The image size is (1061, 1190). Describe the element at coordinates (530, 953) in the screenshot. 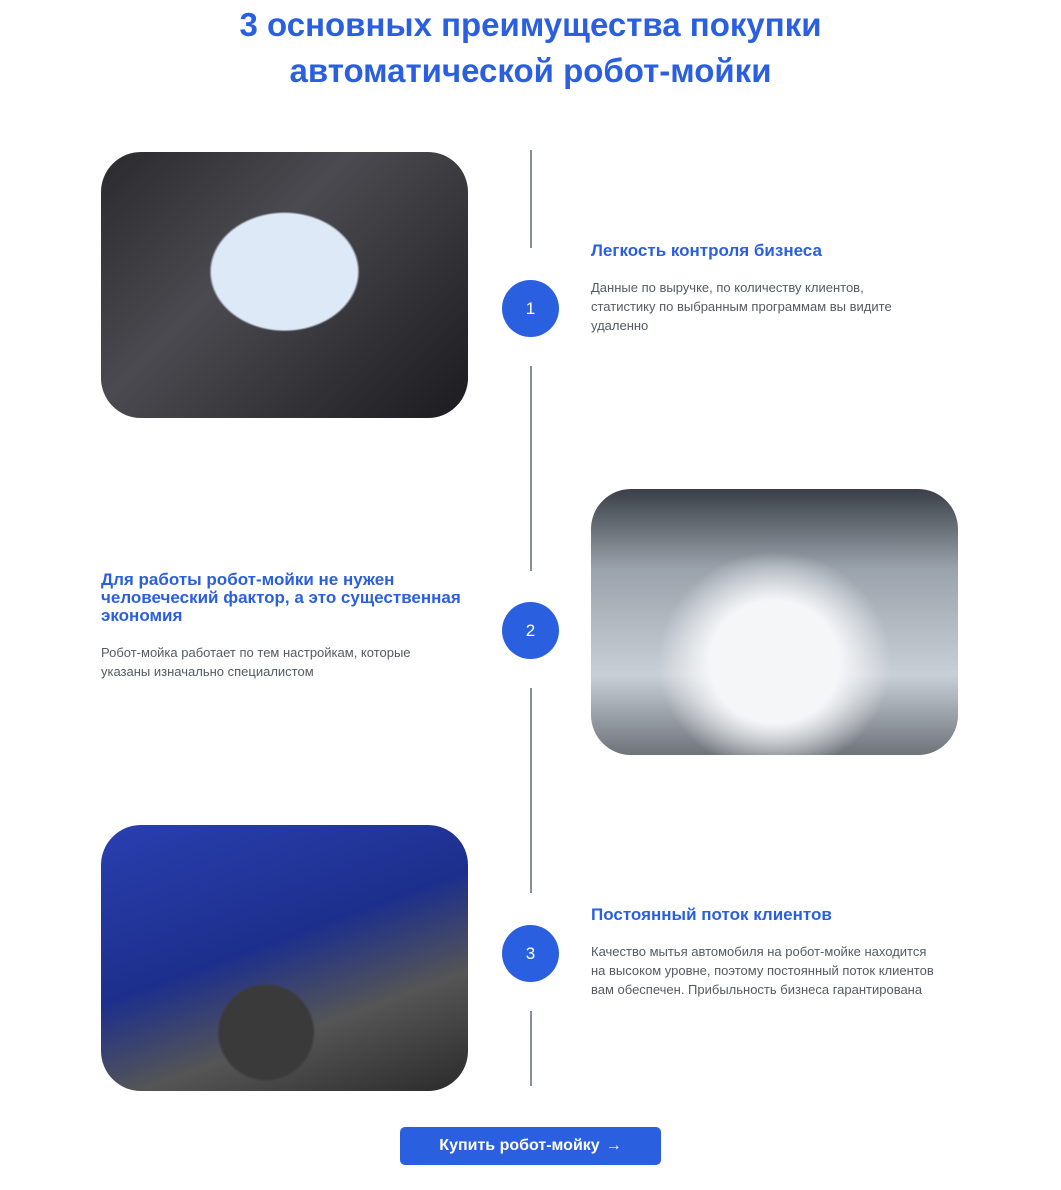

I see `step-number-3: 3` at that location.